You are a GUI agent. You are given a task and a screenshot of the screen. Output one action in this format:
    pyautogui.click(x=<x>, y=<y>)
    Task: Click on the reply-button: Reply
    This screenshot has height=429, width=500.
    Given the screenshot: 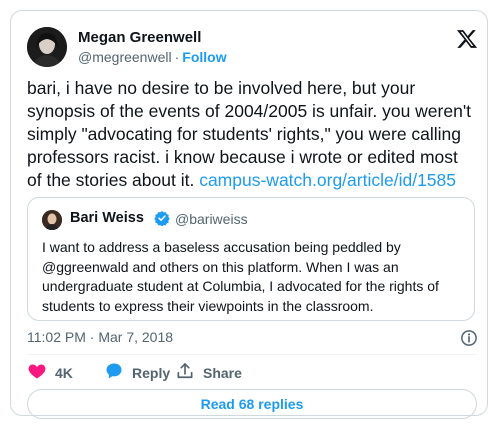 What is the action you would take?
    pyautogui.click(x=137, y=373)
    